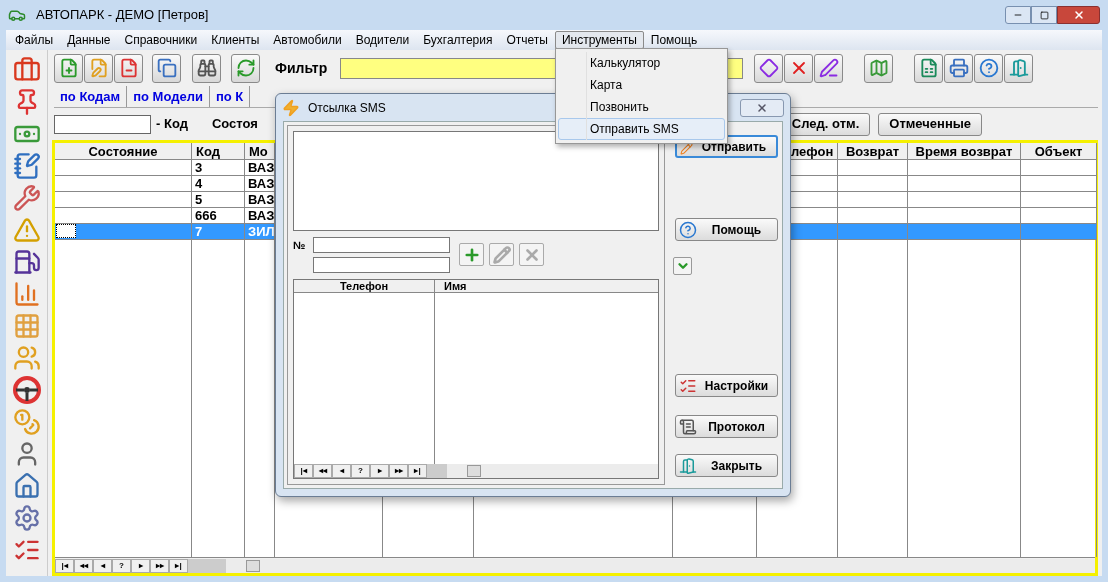 This screenshot has width=1108, height=582. I want to click on door-button, so click(1019, 68).